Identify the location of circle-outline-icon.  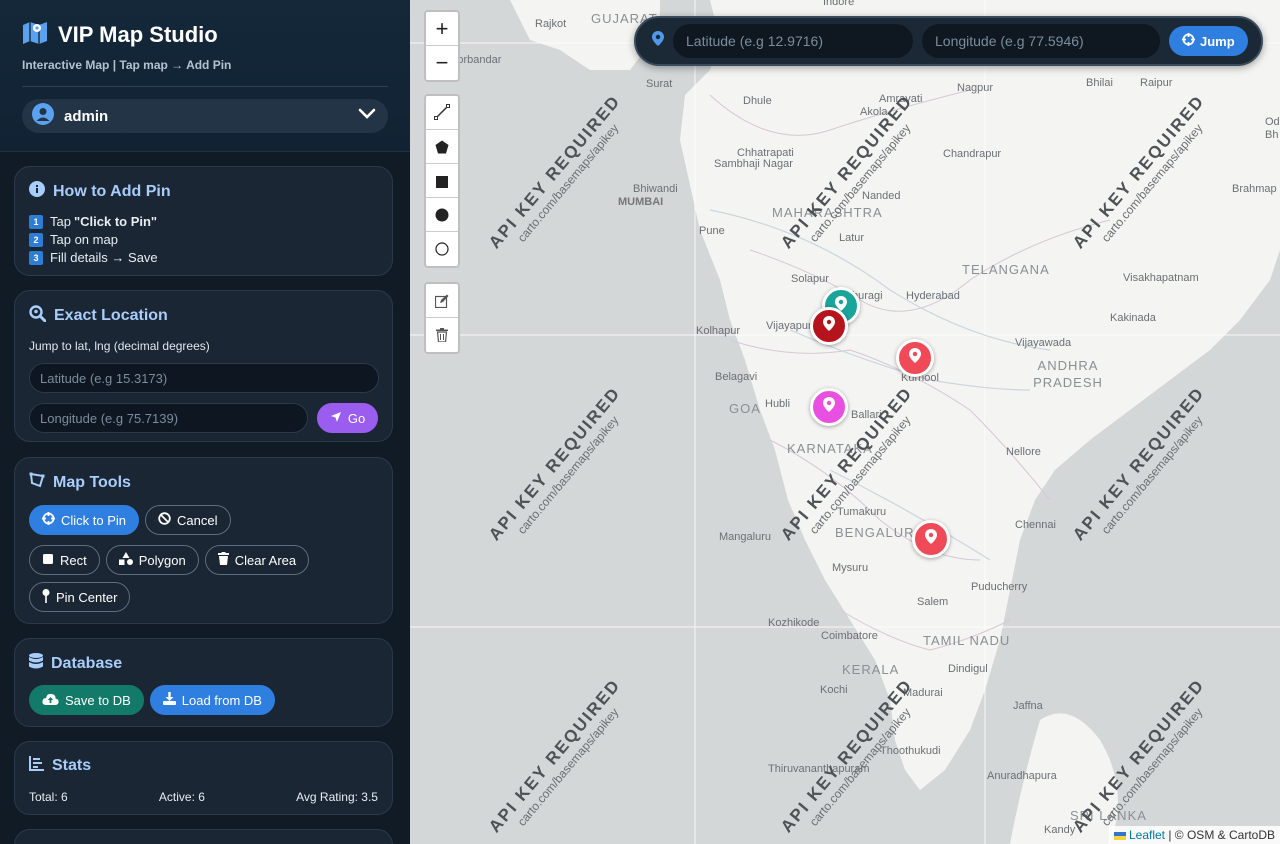
(442, 249).